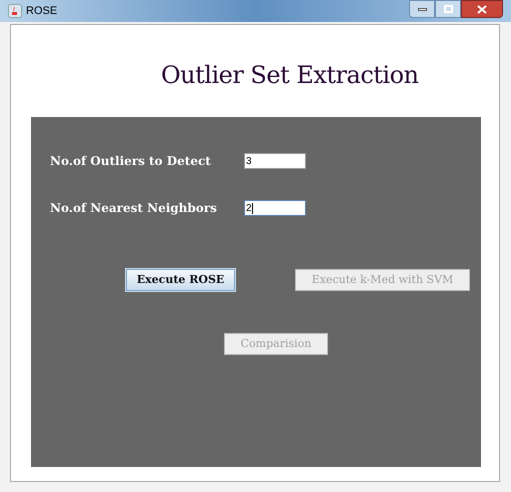  What do you see at coordinates (275, 208) in the screenshot?
I see `number-field: 2` at bounding box center [275, 208].